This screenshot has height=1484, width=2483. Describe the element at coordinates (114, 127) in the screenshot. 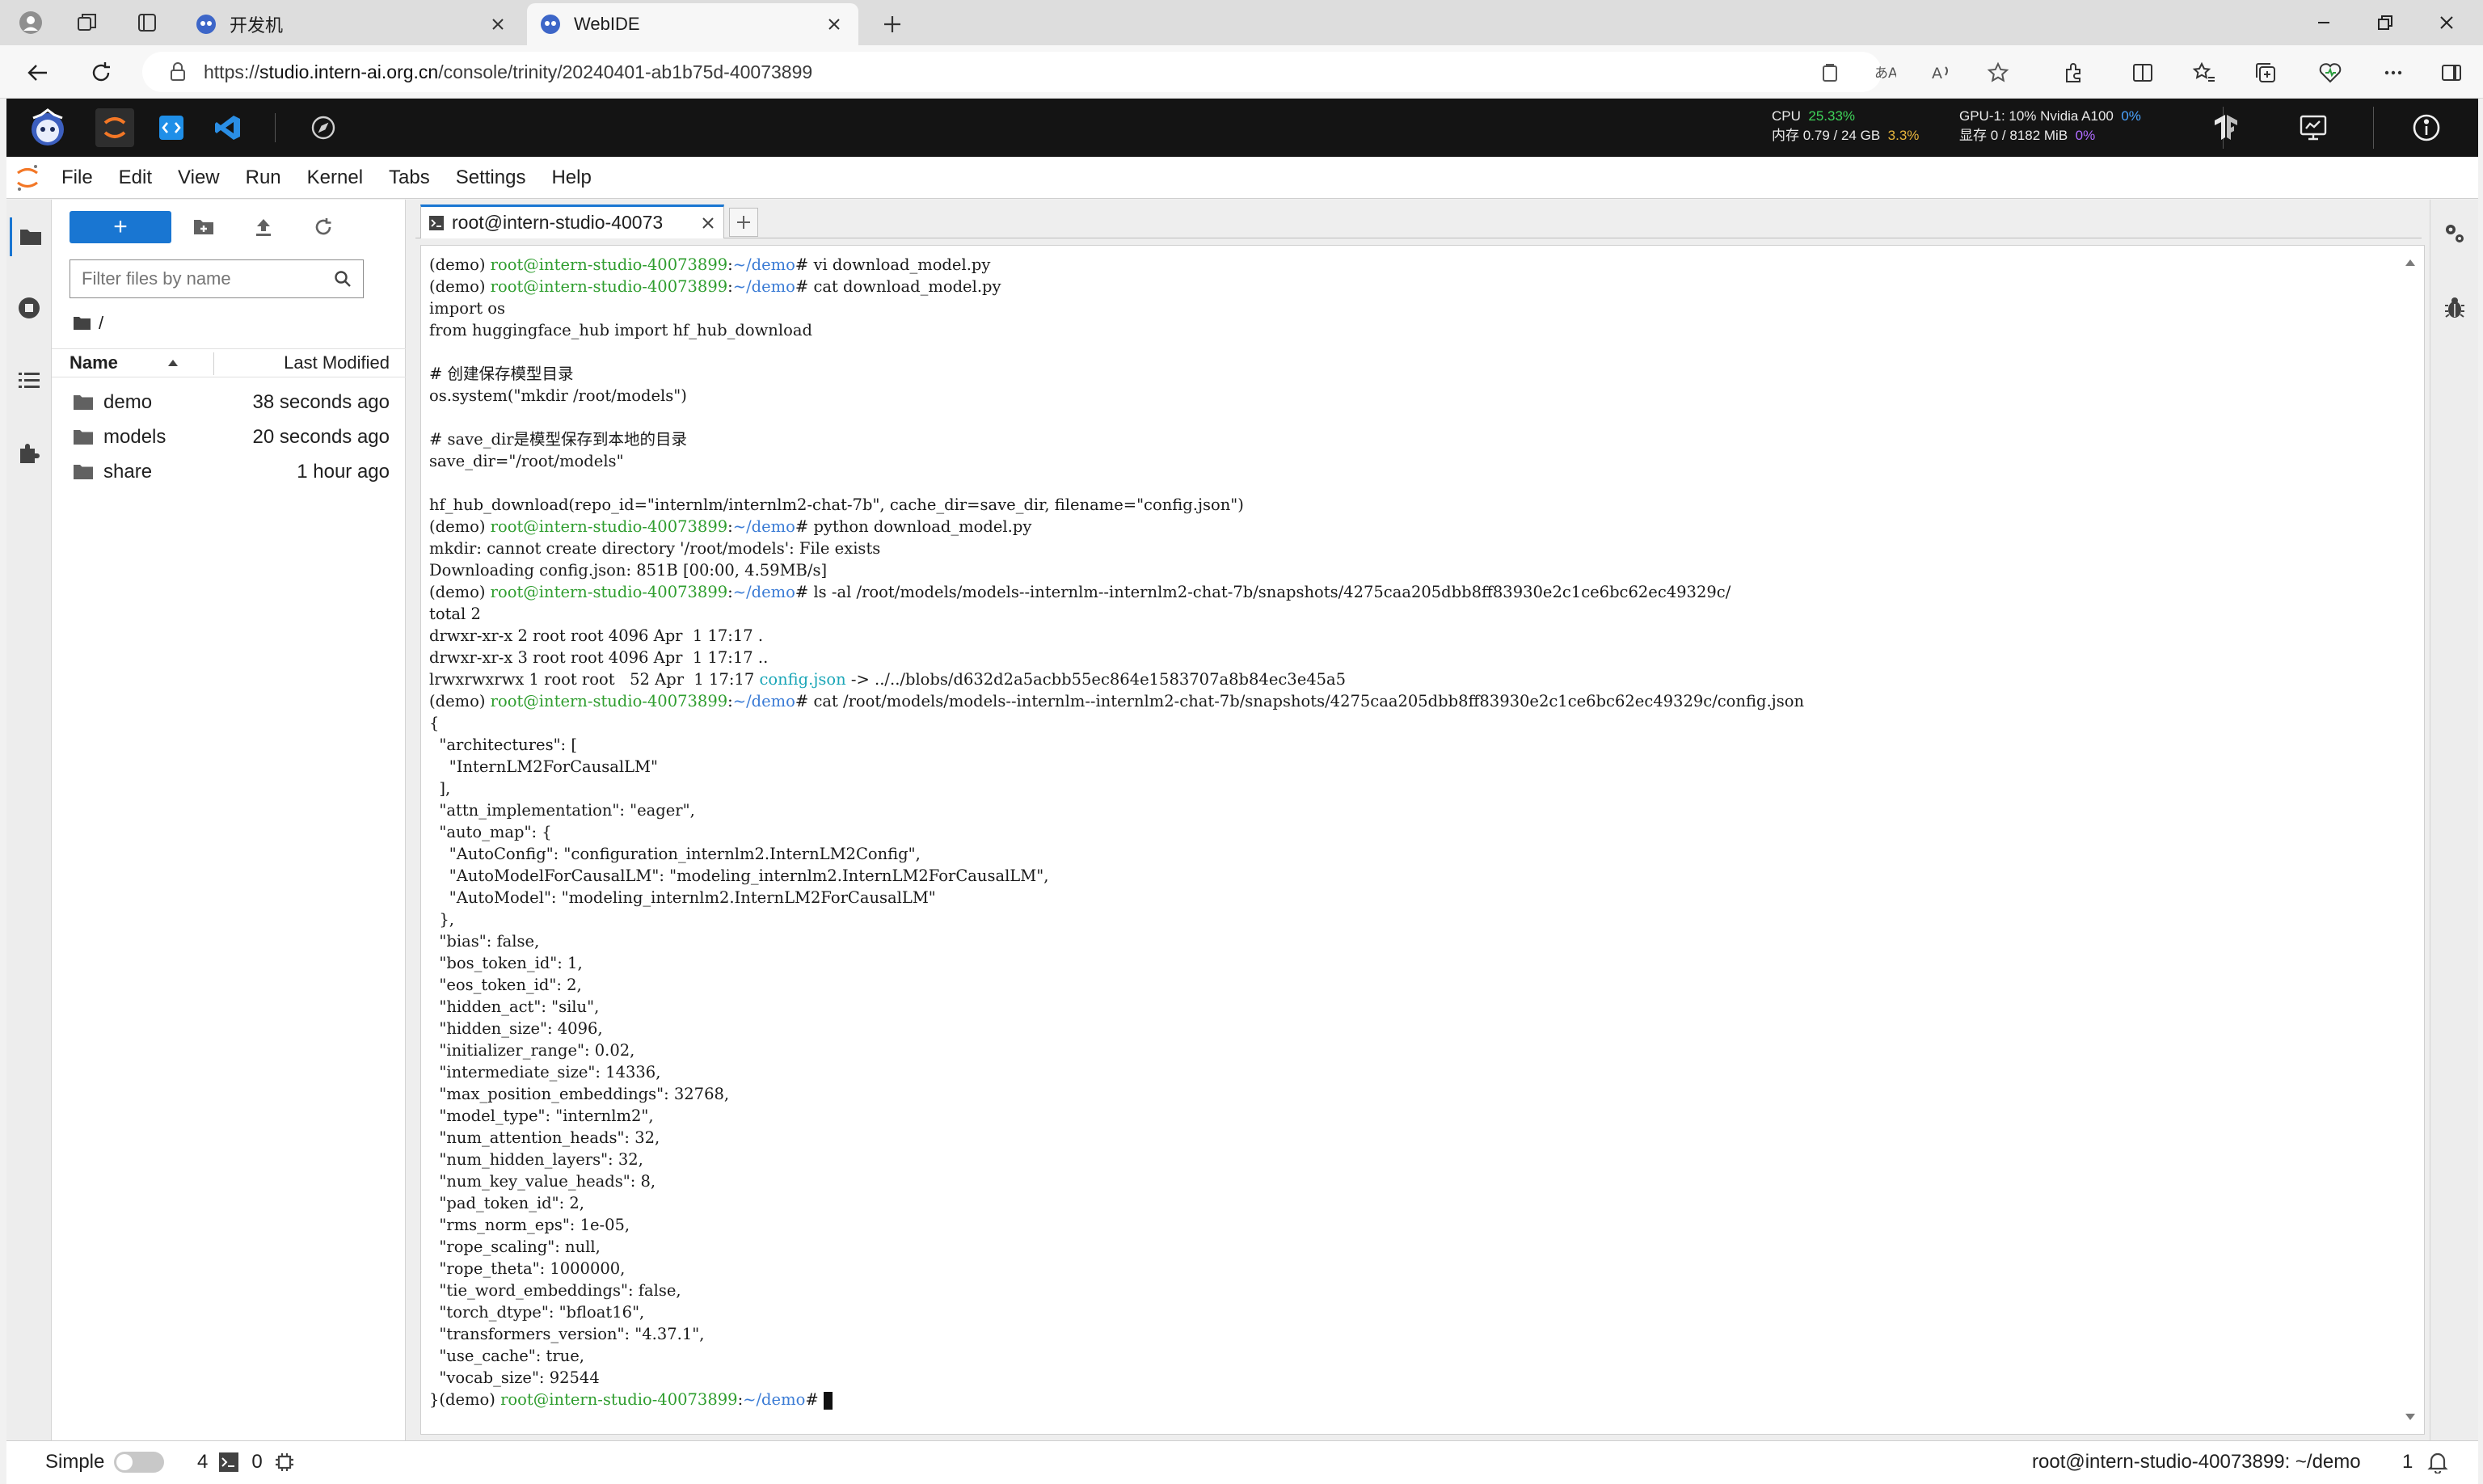

I see `jupyter-icon` at that location.